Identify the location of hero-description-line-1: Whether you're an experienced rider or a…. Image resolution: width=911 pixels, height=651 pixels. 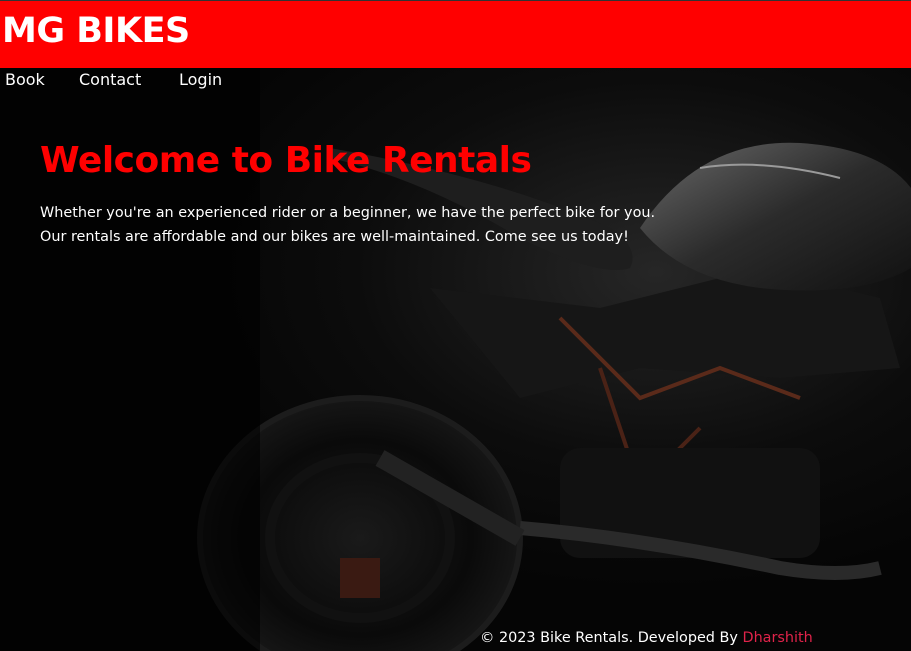
(348, 213).